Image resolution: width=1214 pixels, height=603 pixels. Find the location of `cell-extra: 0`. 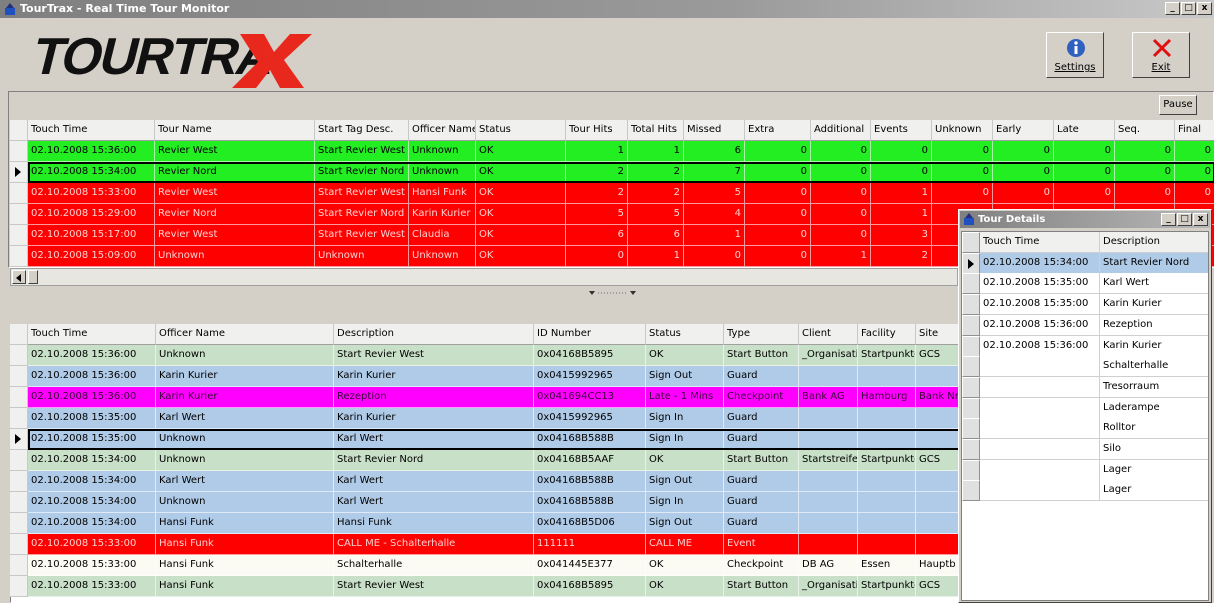

cell-extra: 0 is located at coordinates (778, 151).